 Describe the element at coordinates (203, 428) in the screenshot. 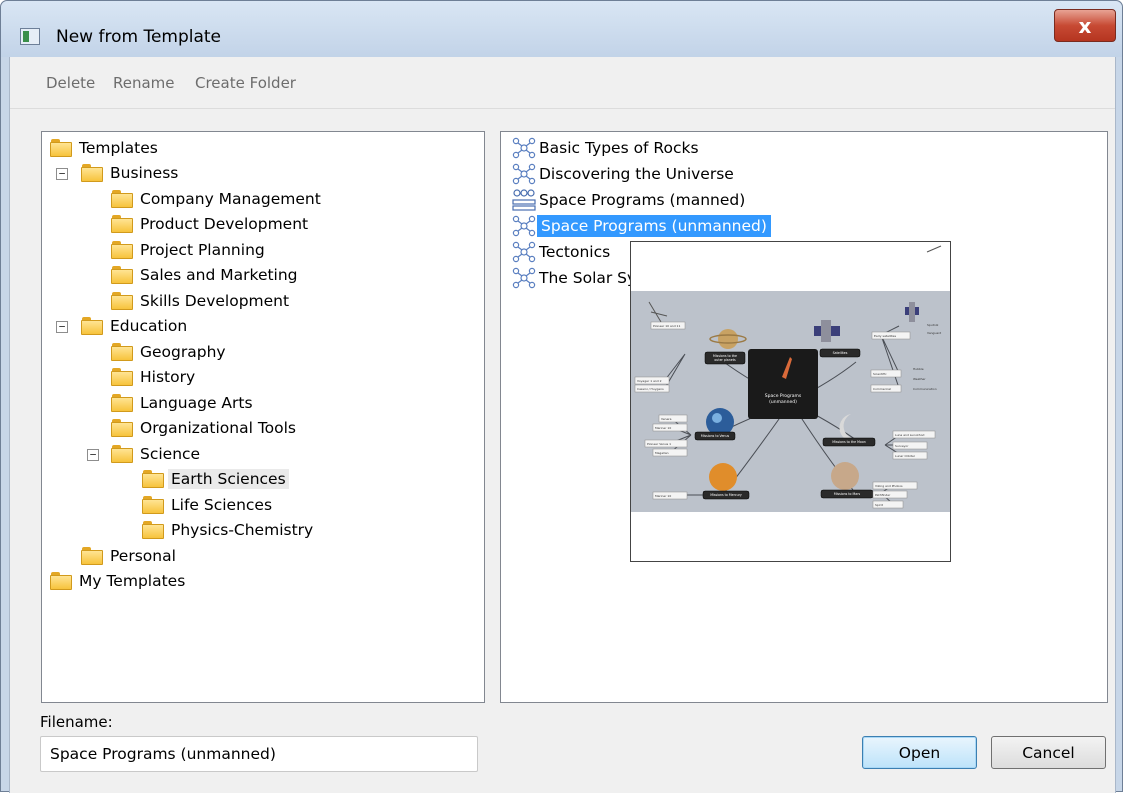

I see `tree-item-organizational-tools: Organizational Tools` at that location.